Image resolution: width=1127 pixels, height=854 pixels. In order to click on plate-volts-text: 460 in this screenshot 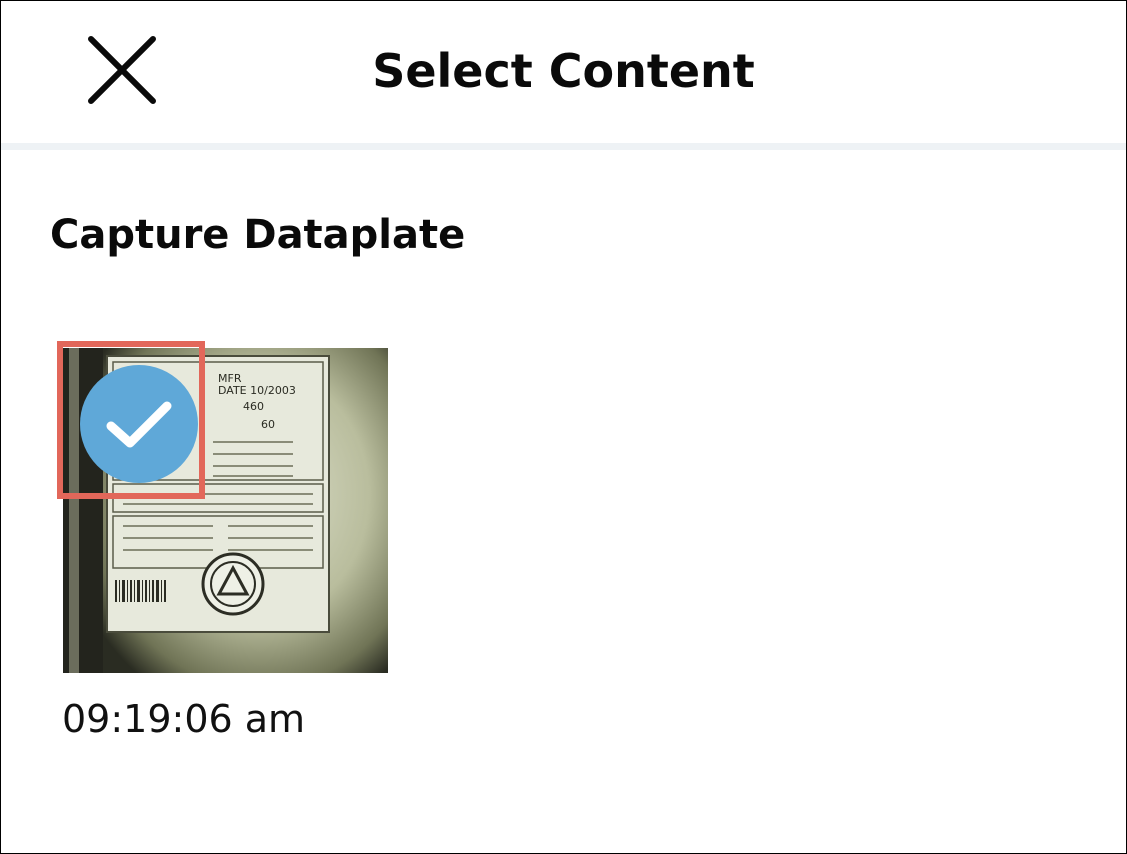, I will do `click(253, 406)`.